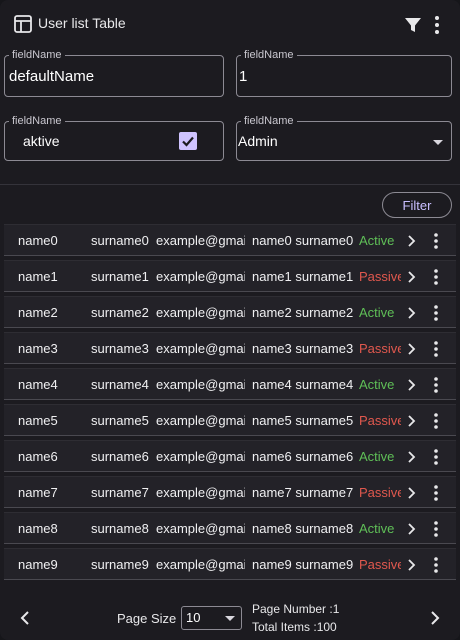 Image resolution: width=460 pixels, height=640 pixels. I want to click on aktive-checkbox, so click(188, 141).